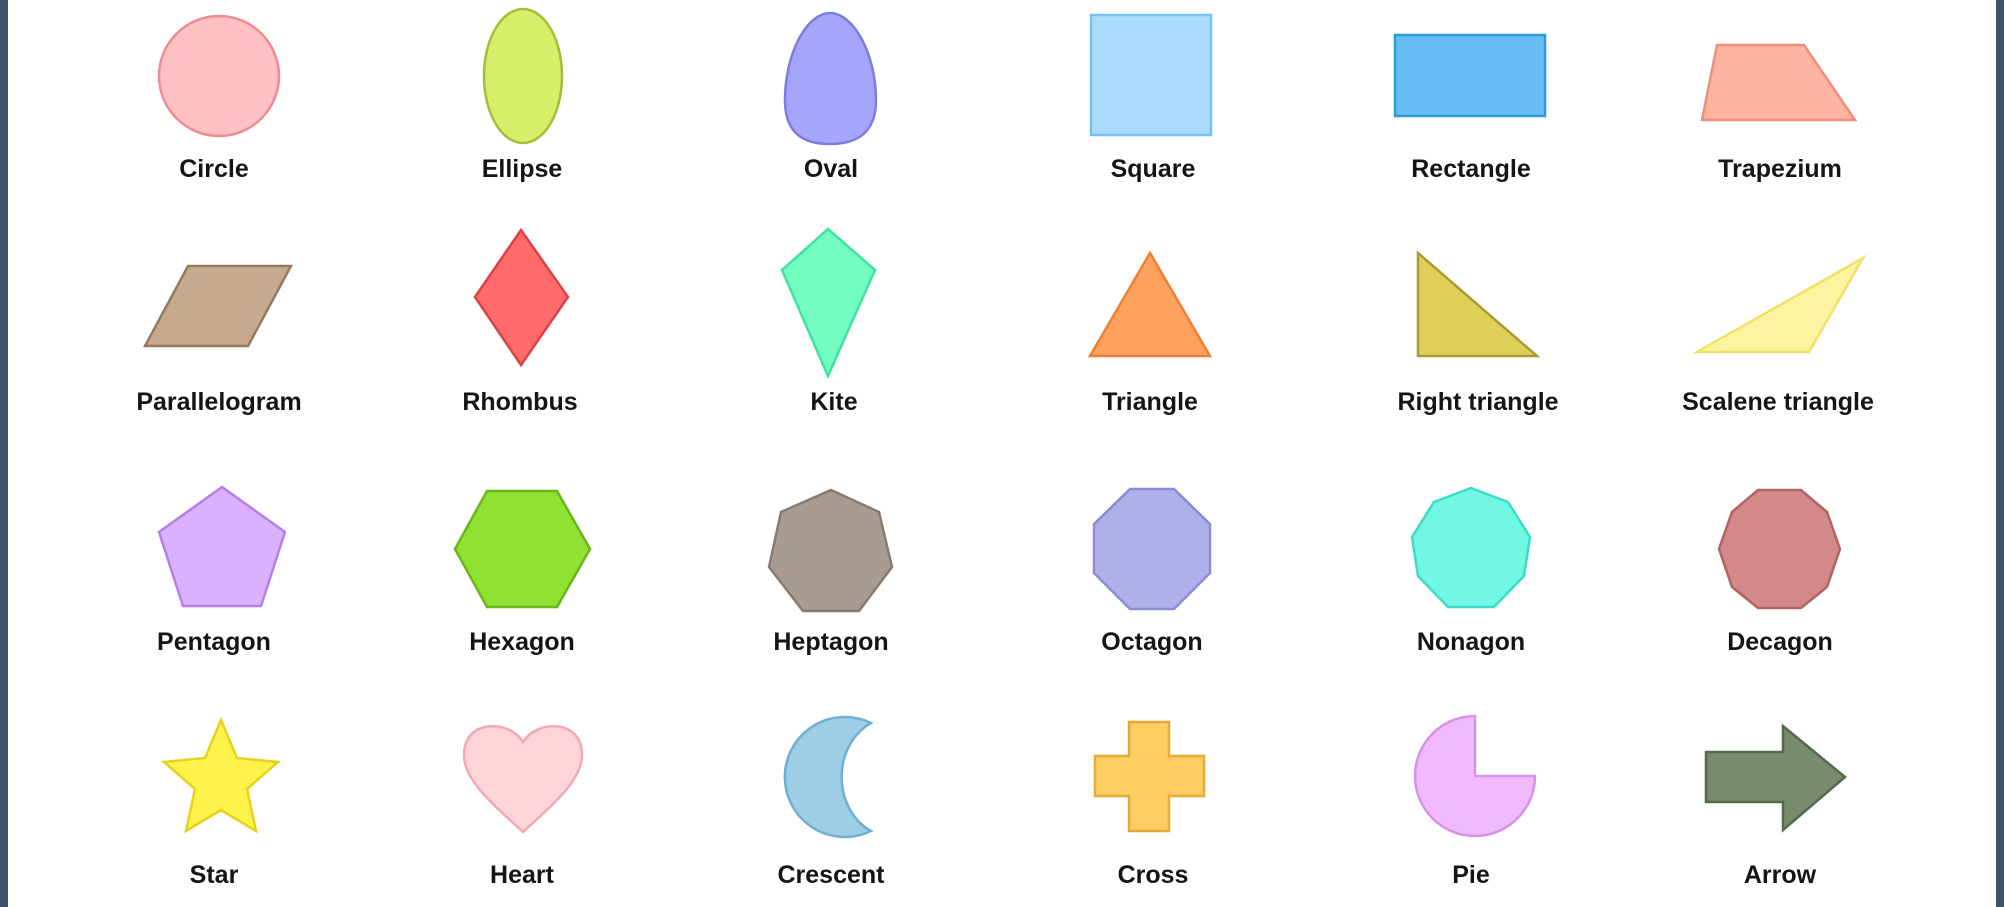 This screenshot has height=907, width=2004. Describe the element at coordinates (1150, 304) in the screenshot. I see `triangle-shape` at that location.